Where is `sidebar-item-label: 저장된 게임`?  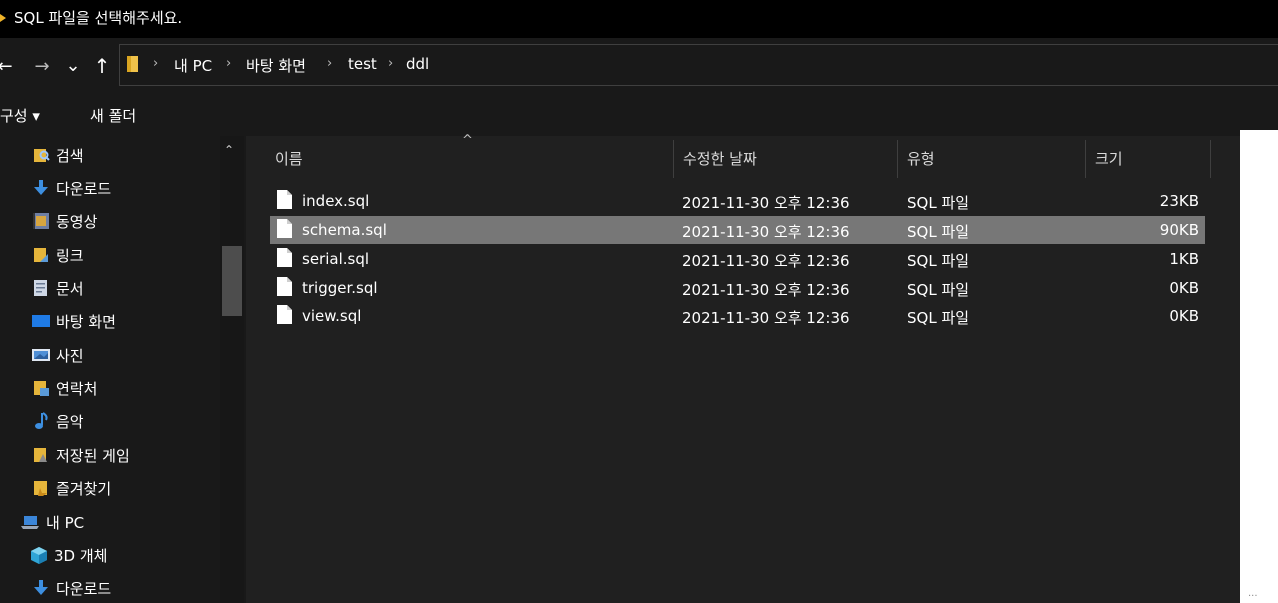 sidebar-item-label: 저장된 게임 is located at coordinates (93, 455).